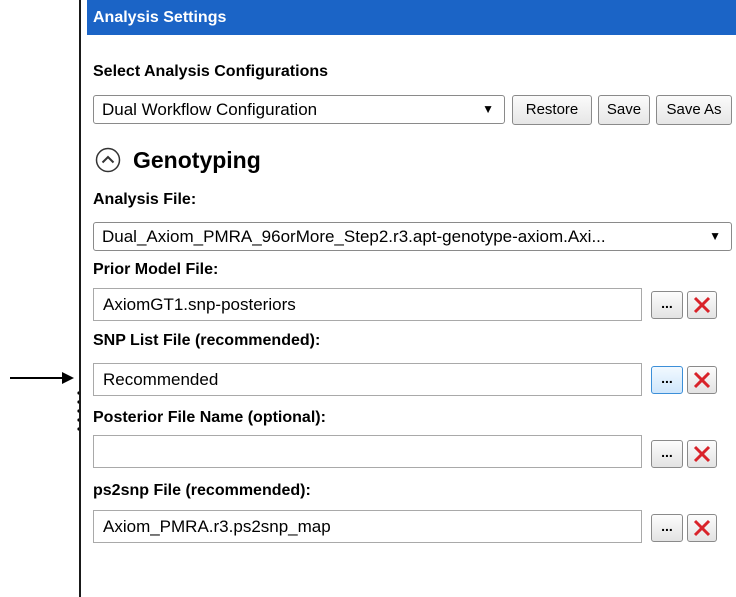 The image size is (736, 597). What do you see at coordinates (197, 160) in the screenshot?
I see `section-title: Genotyping` at bounding box center [197, 160].